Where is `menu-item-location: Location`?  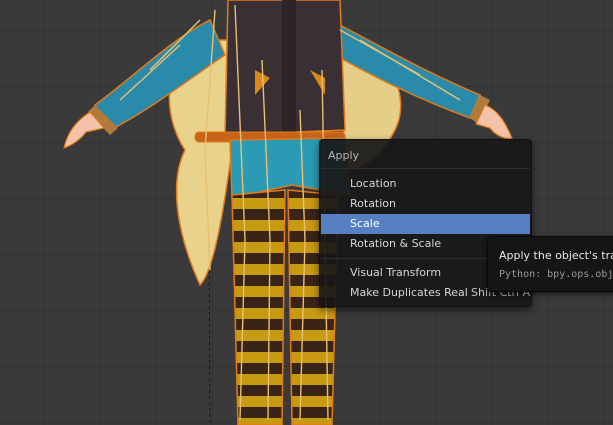 menu-item-location: Location is located at coordinates (425, 184).